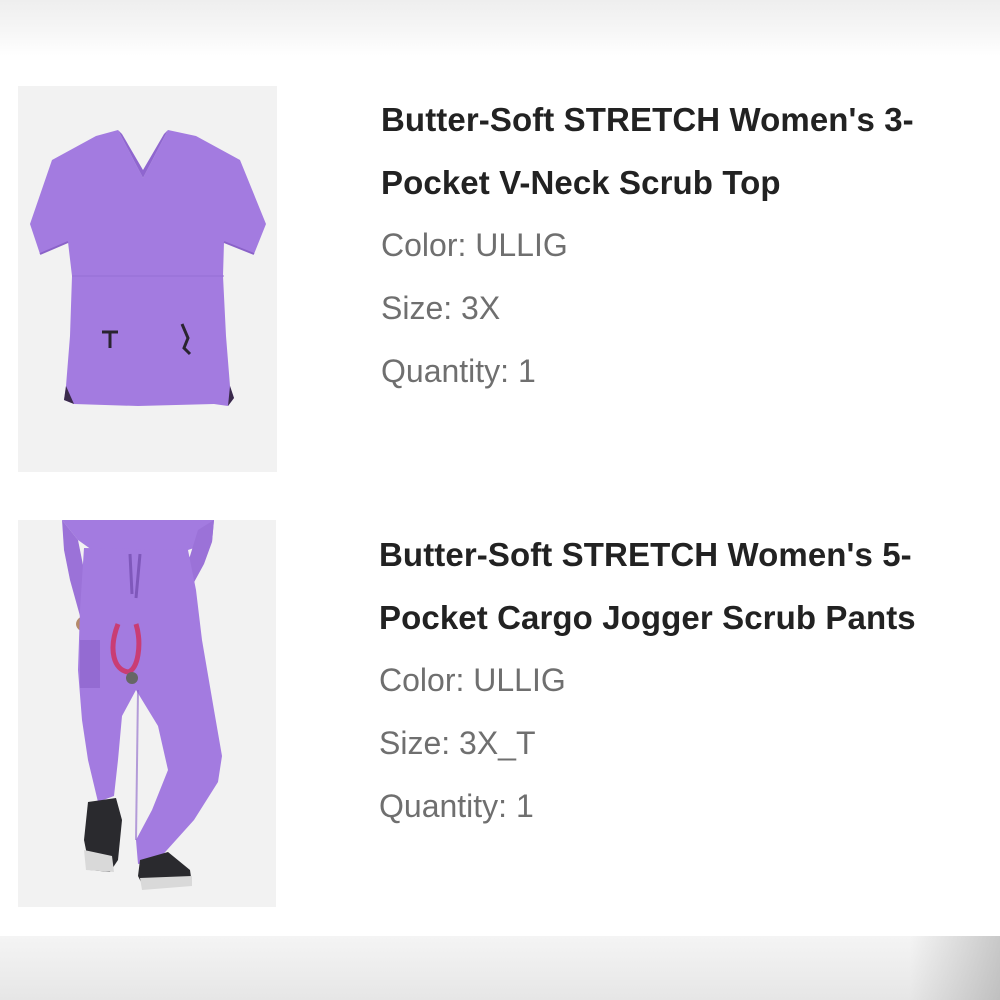 This screenshot has height=1000, width=1000. What do you see at coordinates (441, 308) in the screenshot?
I see `item-size: Size: 3X` at bounding box center [441, 308].